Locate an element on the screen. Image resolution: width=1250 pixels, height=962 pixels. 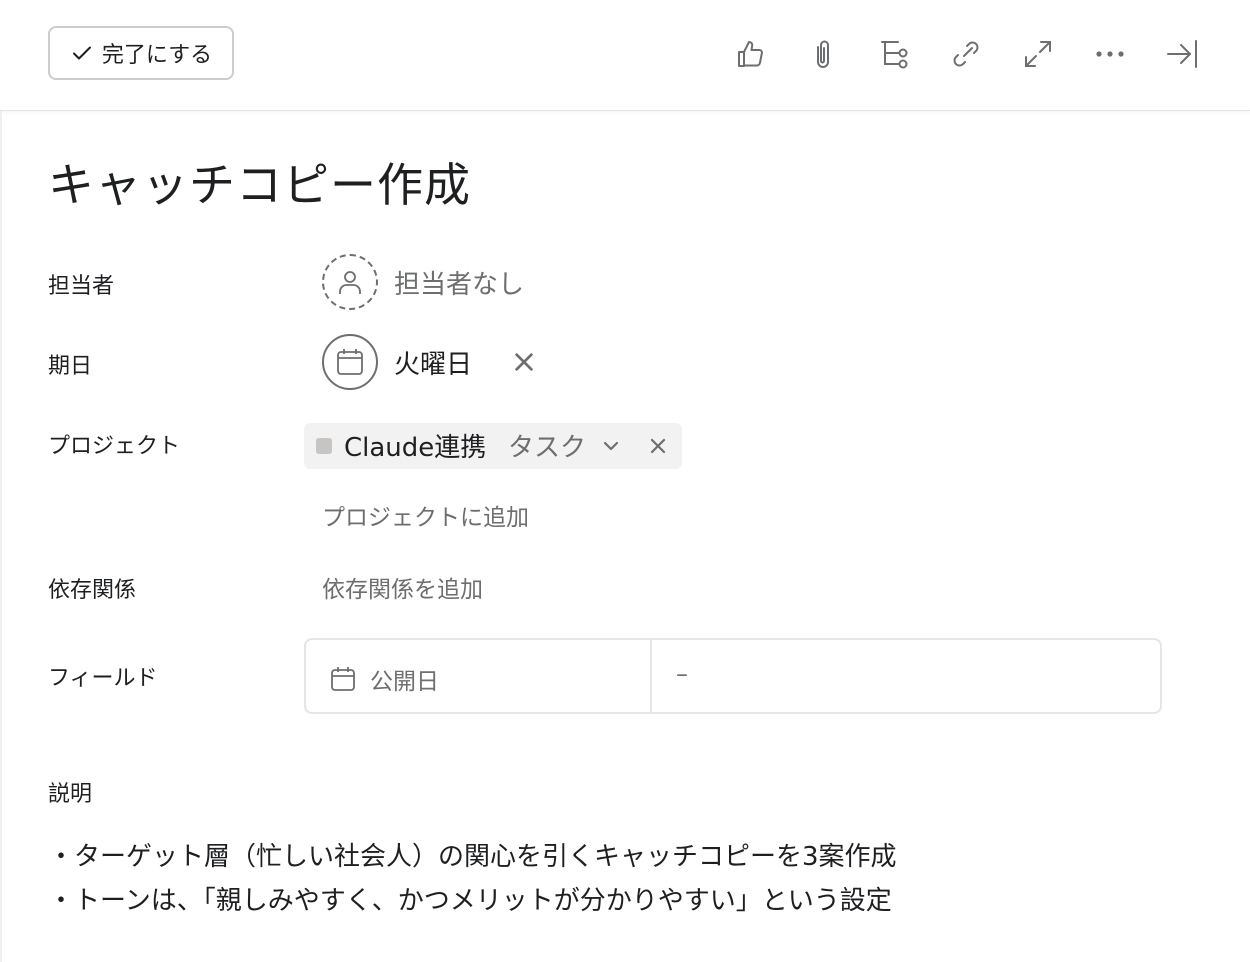
pane-edge is located at coordinates (1, 536).